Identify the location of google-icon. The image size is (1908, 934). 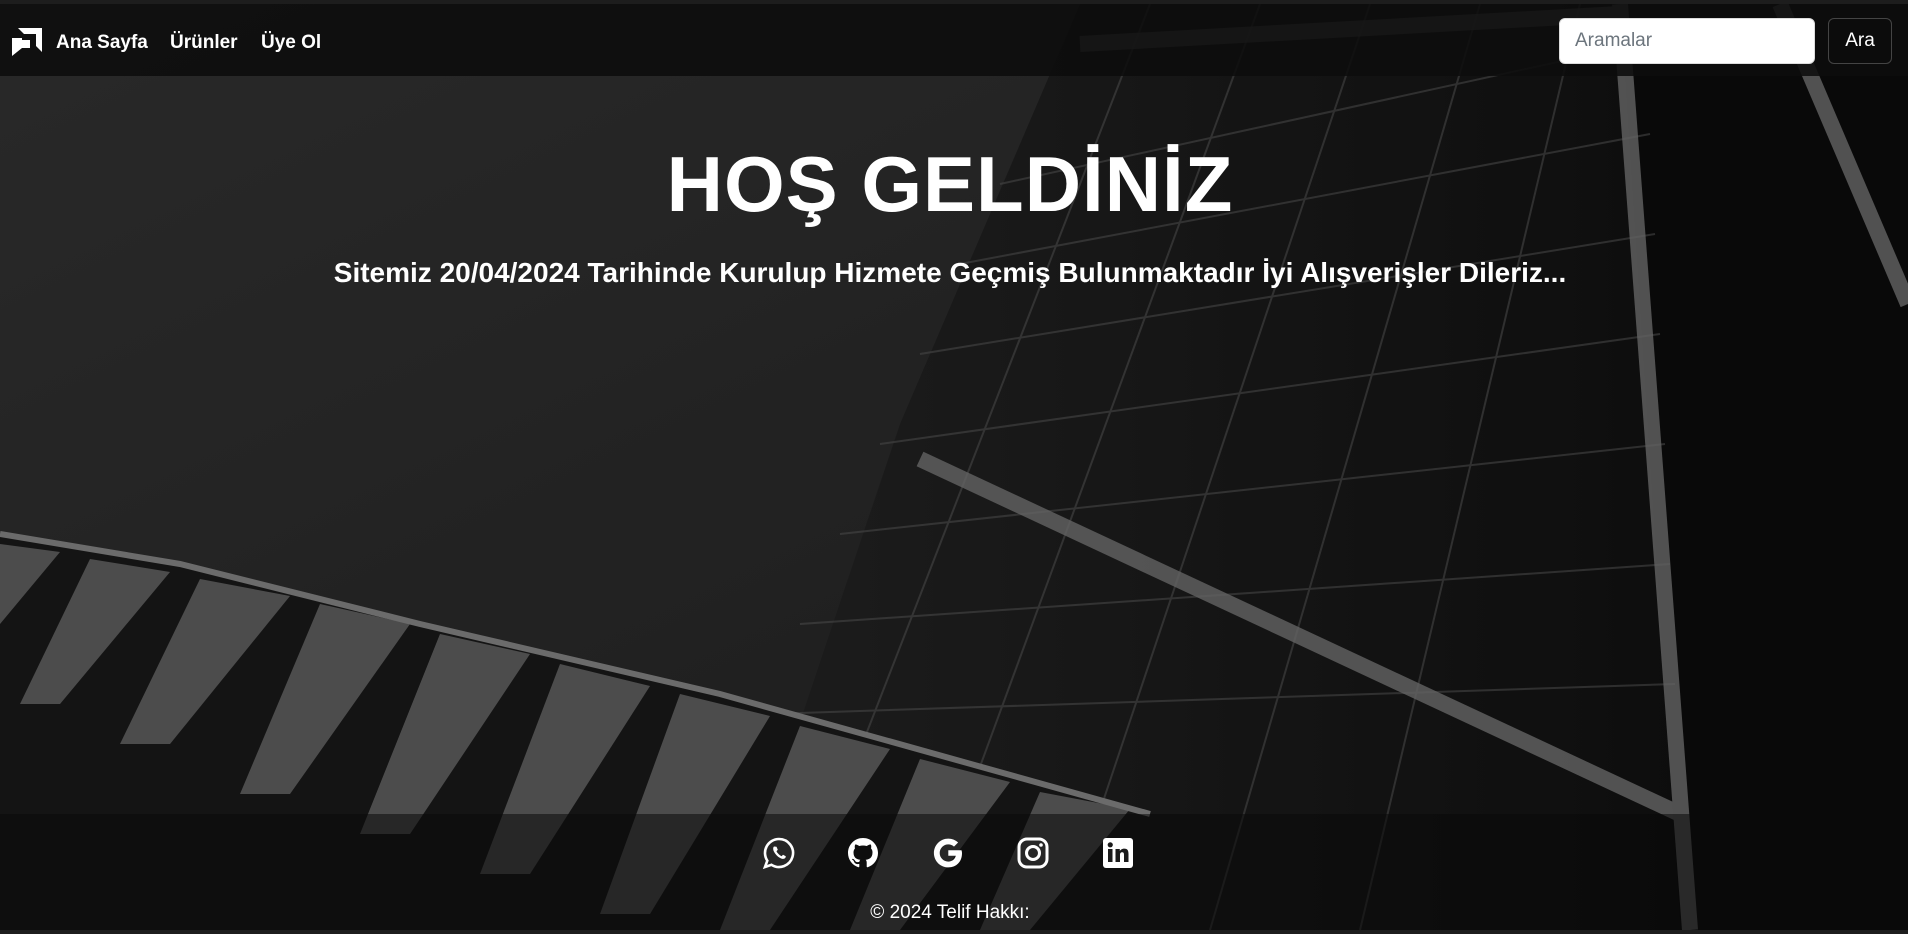
(948, 853).